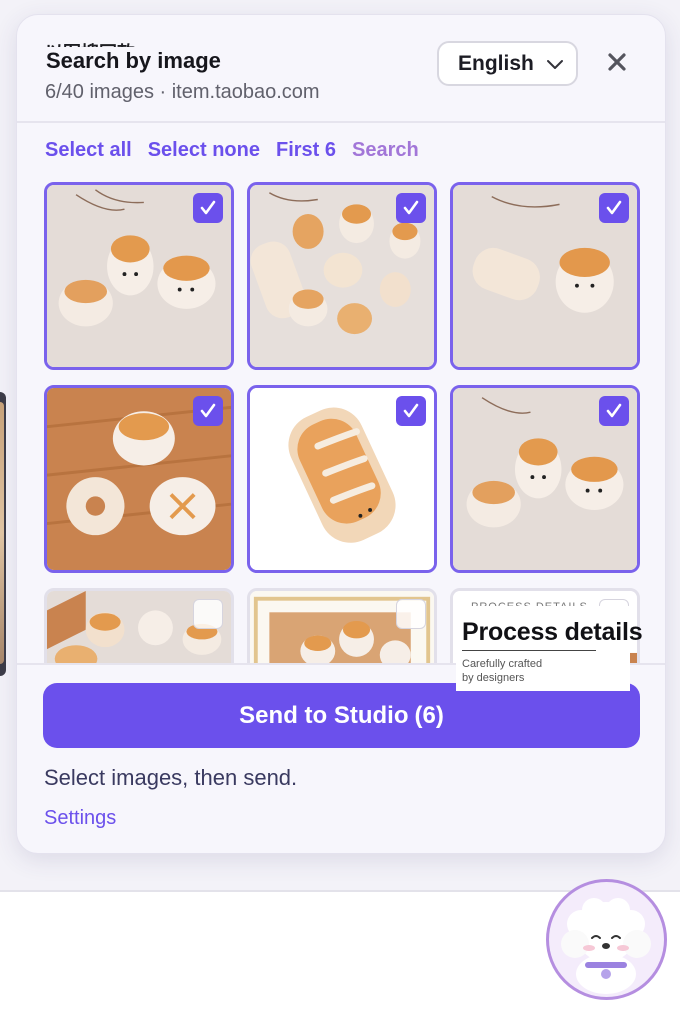  Describe the element at coordinates (324, 715) in the screenshot. I see `send-button-label: Send to Studio` at that location.